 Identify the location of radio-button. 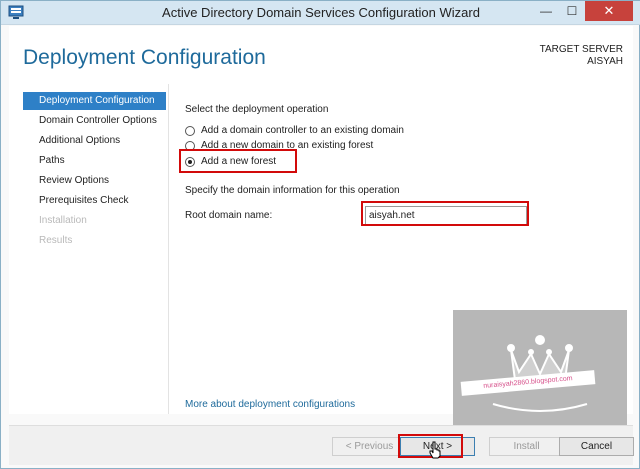
(190, 131).